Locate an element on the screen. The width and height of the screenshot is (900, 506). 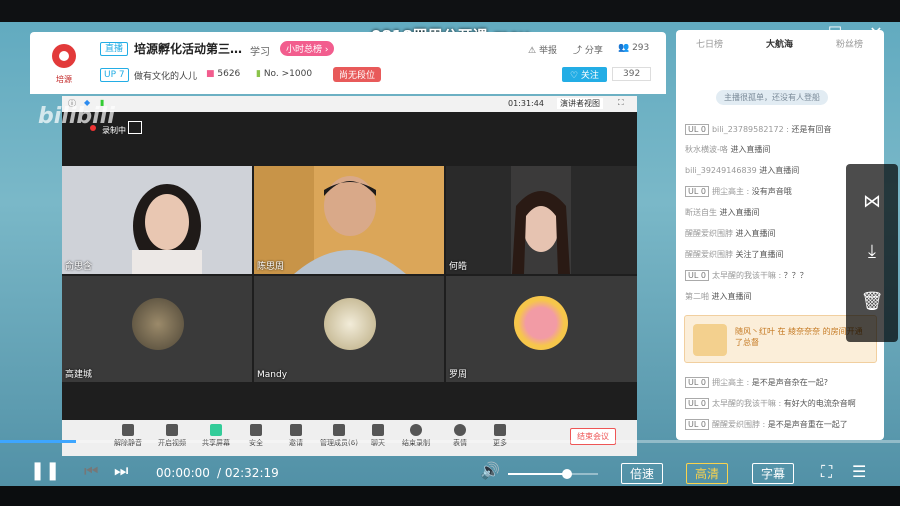
chat-text: 是不是声音杂在一起? is located at coordinates (789, 382).